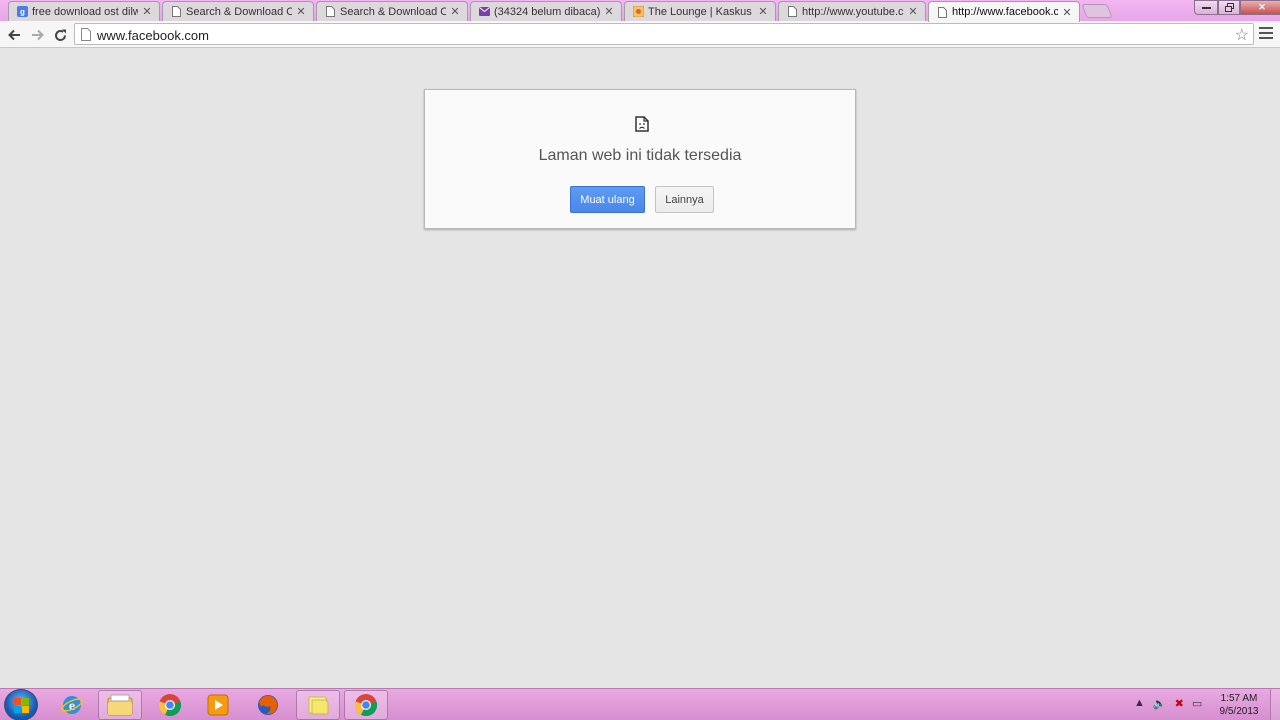 The width and height of the screenshot is (1280, 720). I want to click on menu-icon, so click(1266, 28).